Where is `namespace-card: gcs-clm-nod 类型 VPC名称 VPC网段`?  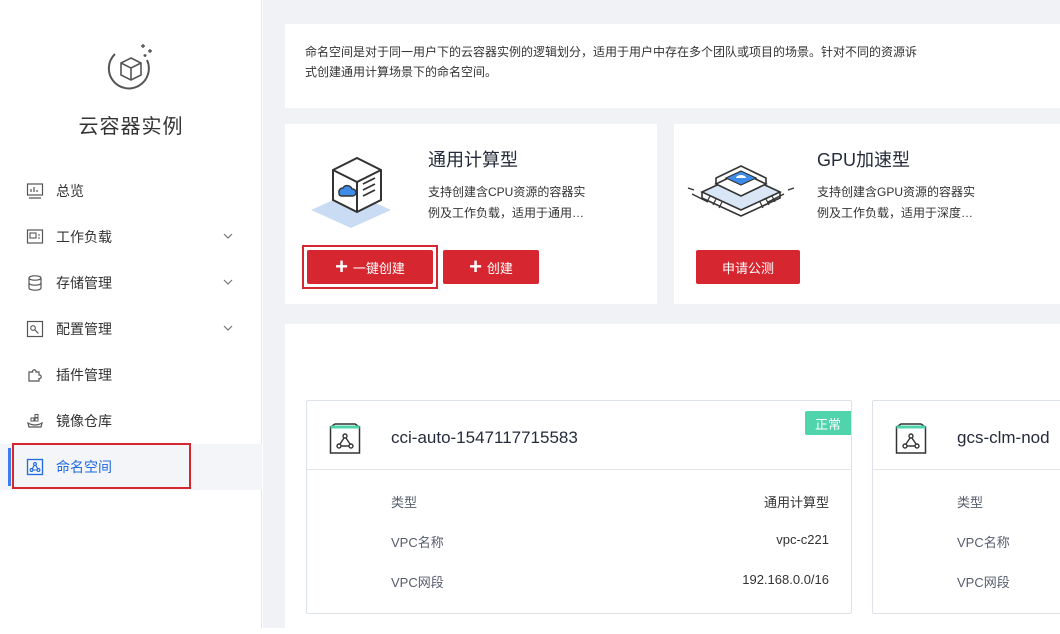
namespace-card: gcs-clm-nod 类型 VPC名称 VPC网段 is located at coordinates (966, 507).